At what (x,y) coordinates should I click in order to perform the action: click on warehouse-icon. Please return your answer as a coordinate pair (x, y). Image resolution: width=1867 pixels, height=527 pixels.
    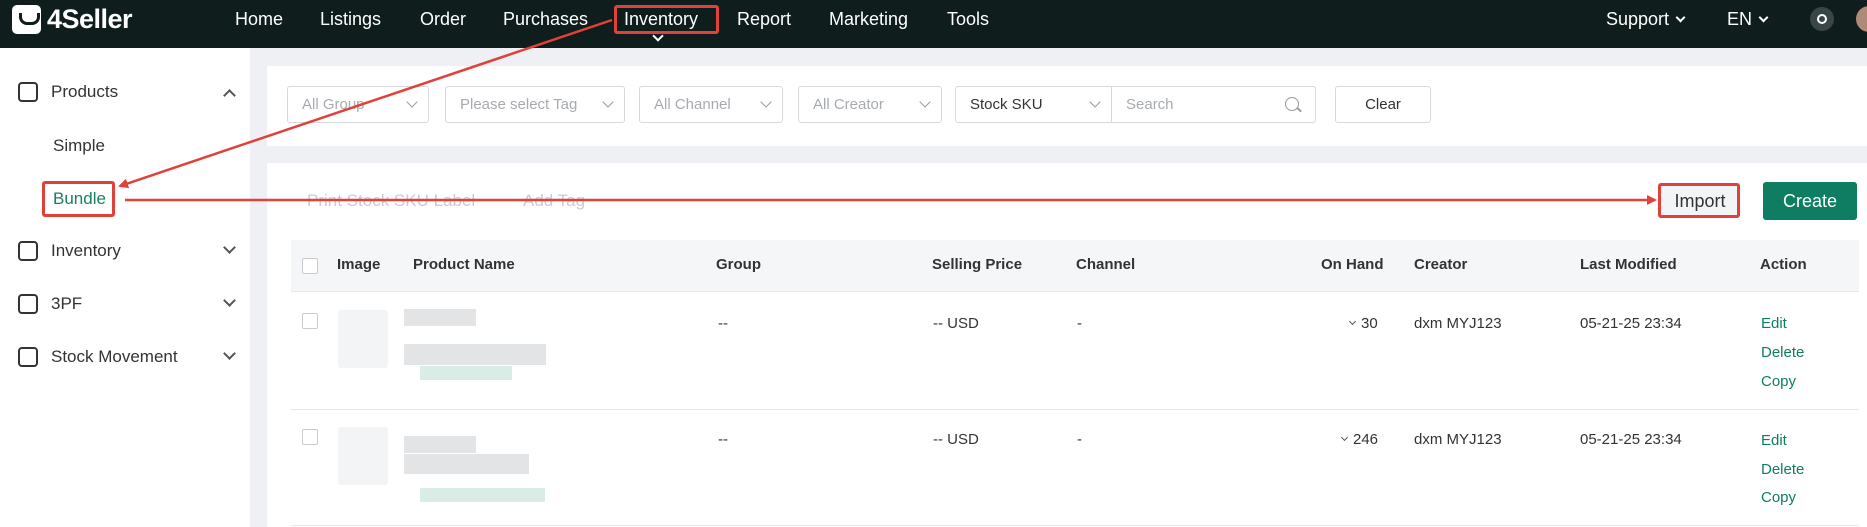
    Looking at the image, I should click on (28, 304).